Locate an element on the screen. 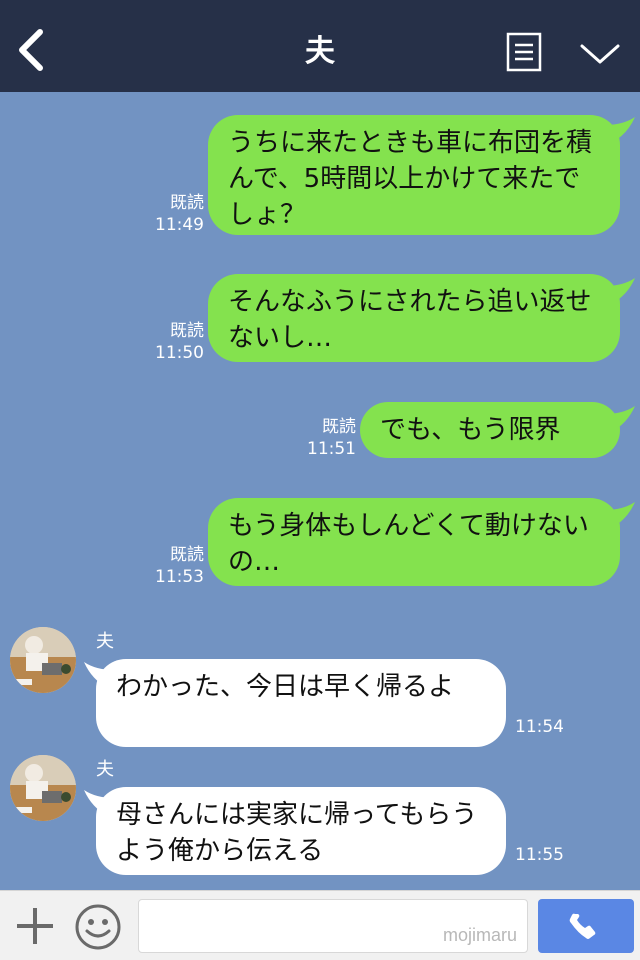  my-message-bubble: うちに来たときも車に布団を積んで、5時間以上かけて来たでしょ？ is located at coordinates (414, 175).